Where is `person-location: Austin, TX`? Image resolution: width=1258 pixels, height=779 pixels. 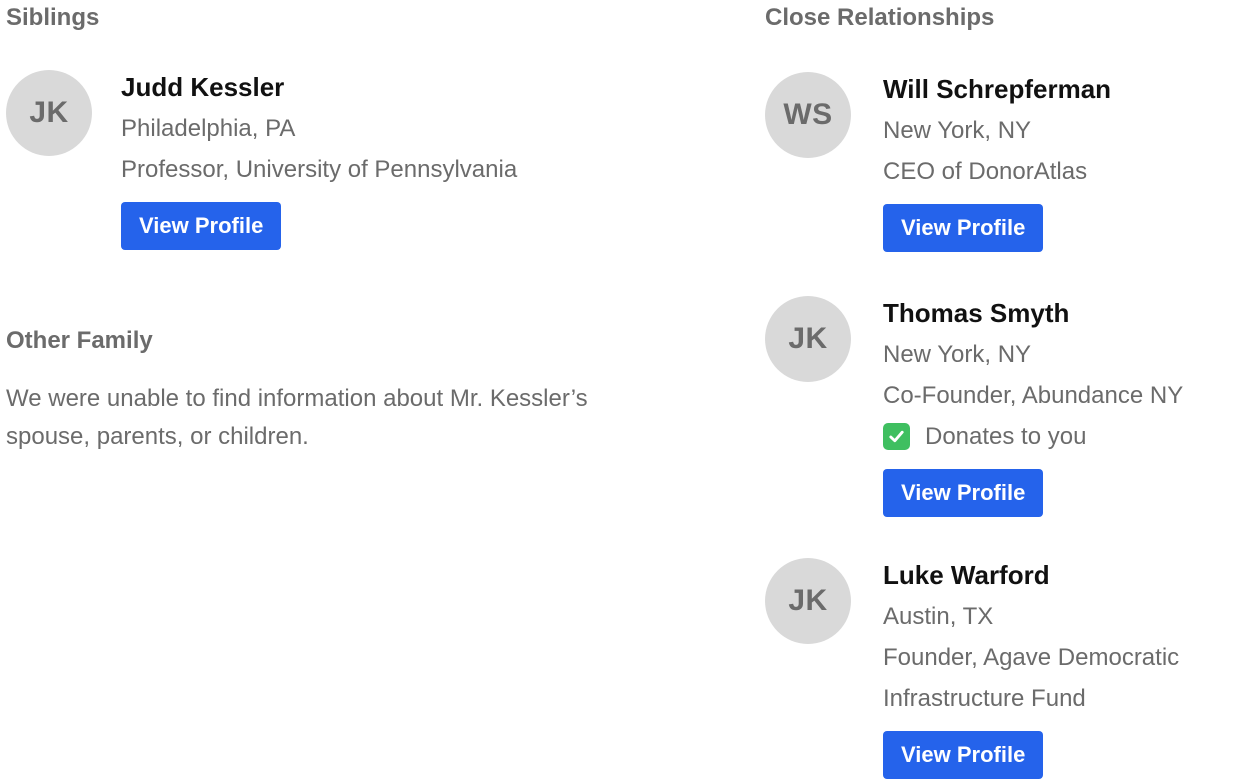 person-location: Austin, TX is located at coordinates (938, 616).